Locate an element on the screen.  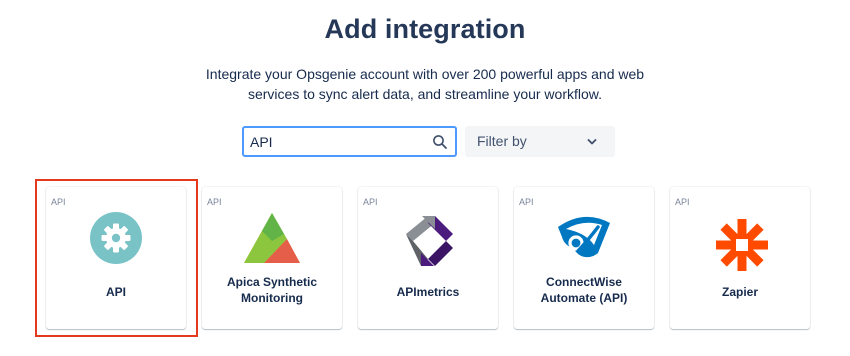
chevron-down-icon is located at coordinates (592, 142).